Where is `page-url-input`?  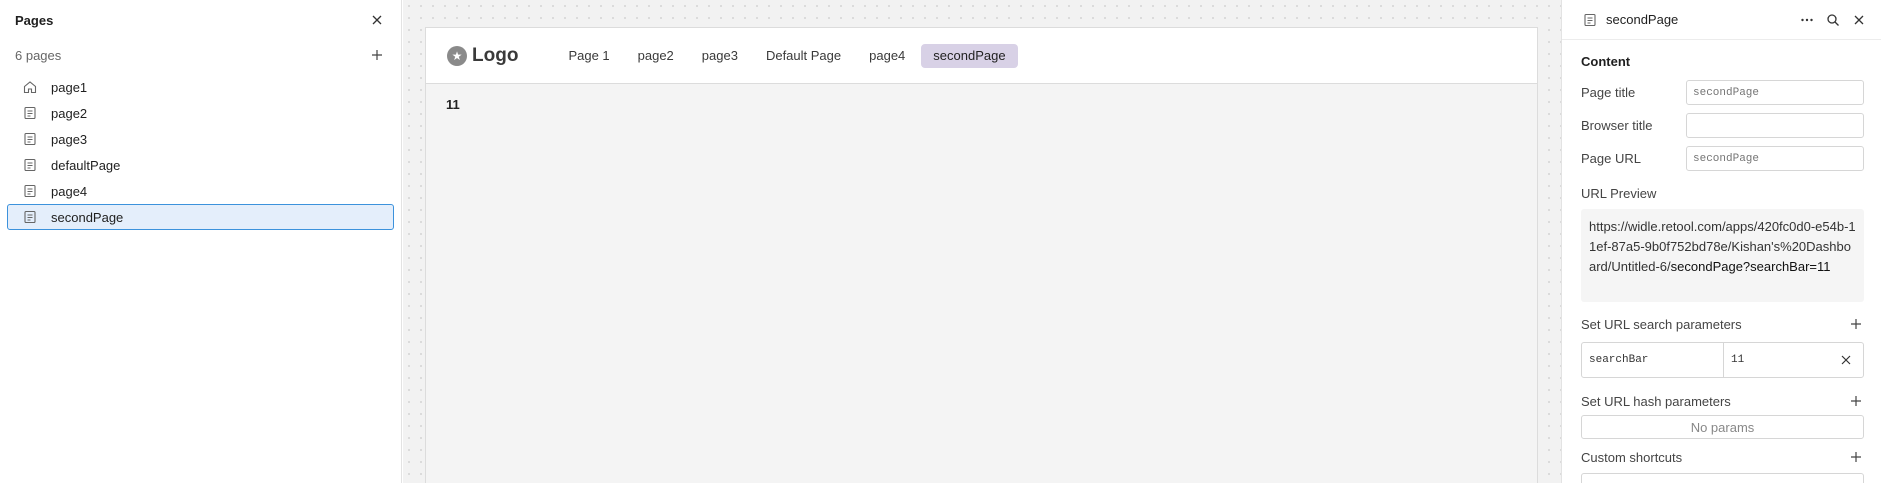 page-url-input is located at coordinates (1775, 158).